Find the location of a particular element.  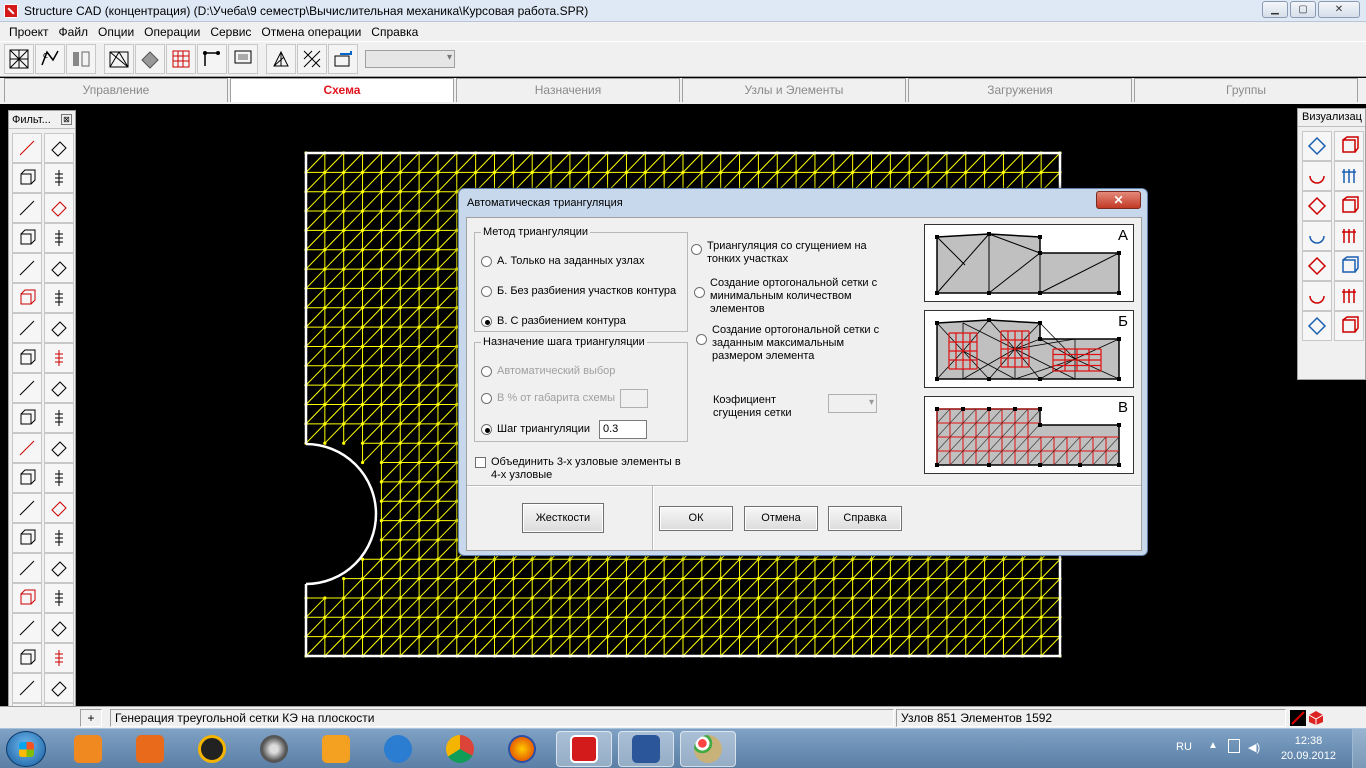

filter-tool-eraser-button is located at coordinates (59, 148).